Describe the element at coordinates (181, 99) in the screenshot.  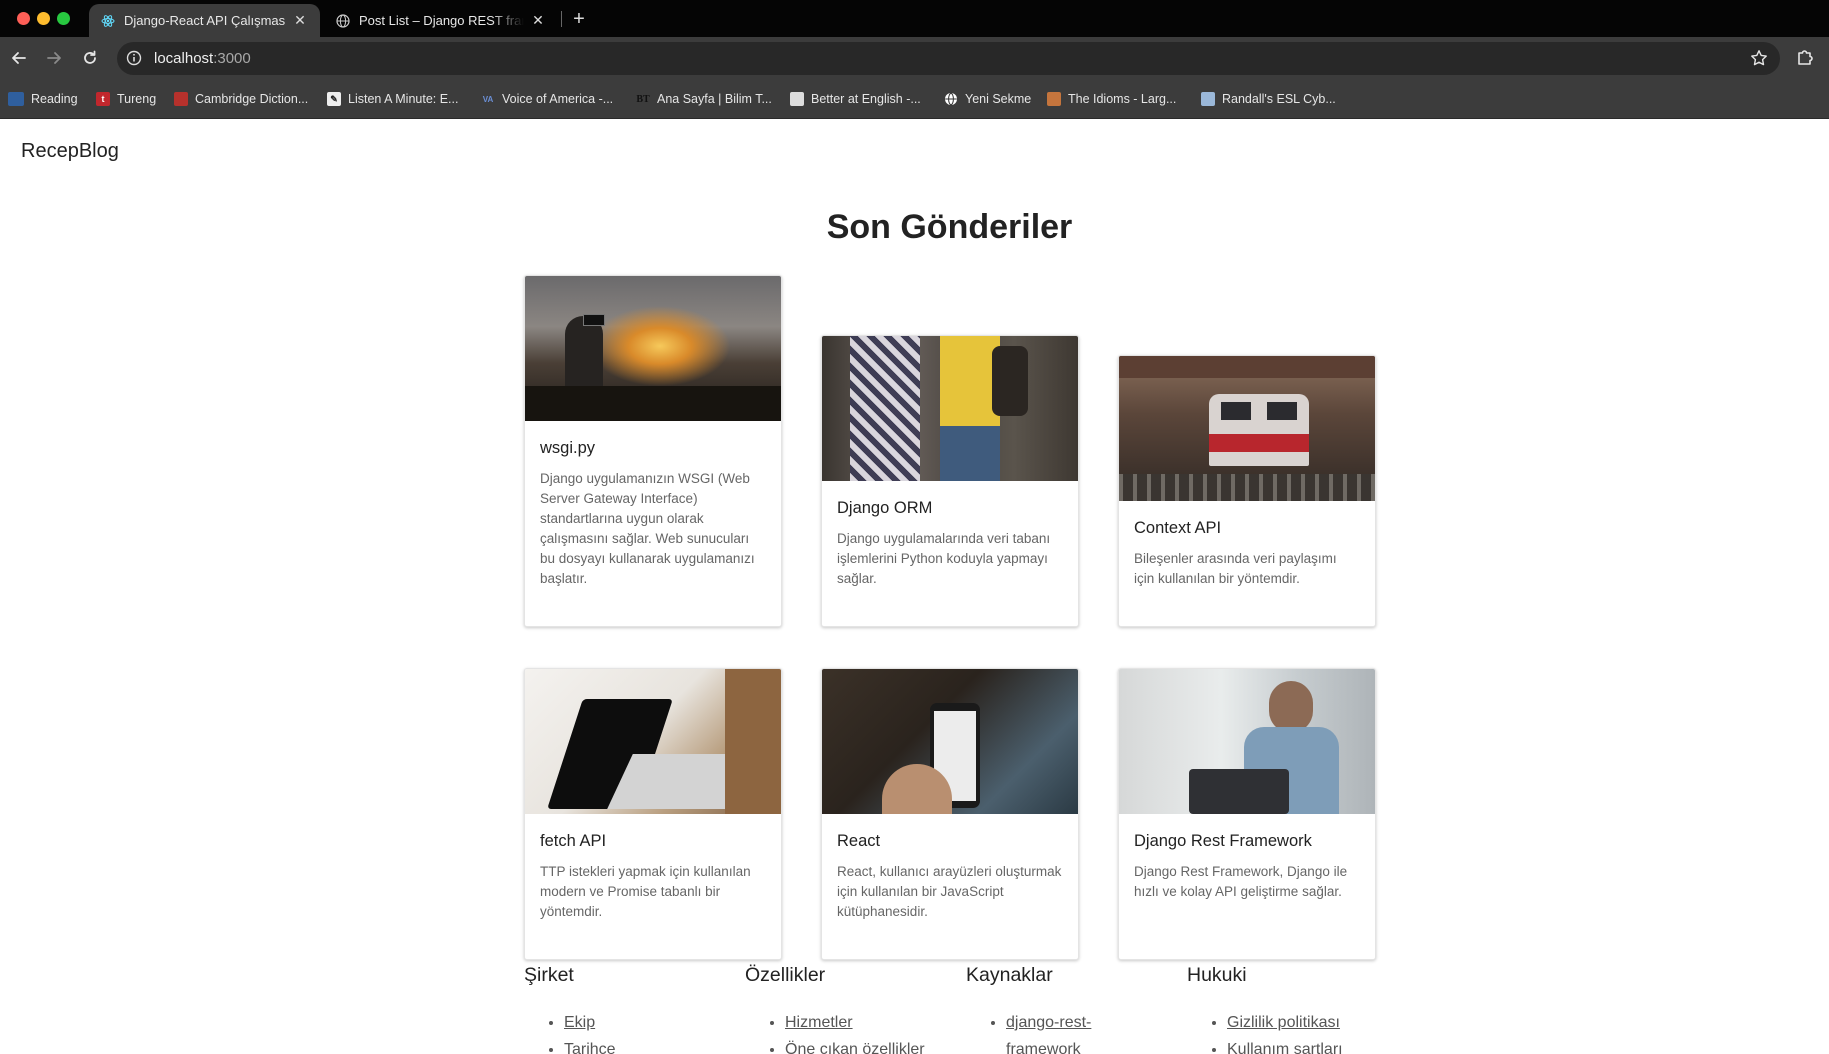
I see `cambridge-icon` at that location.